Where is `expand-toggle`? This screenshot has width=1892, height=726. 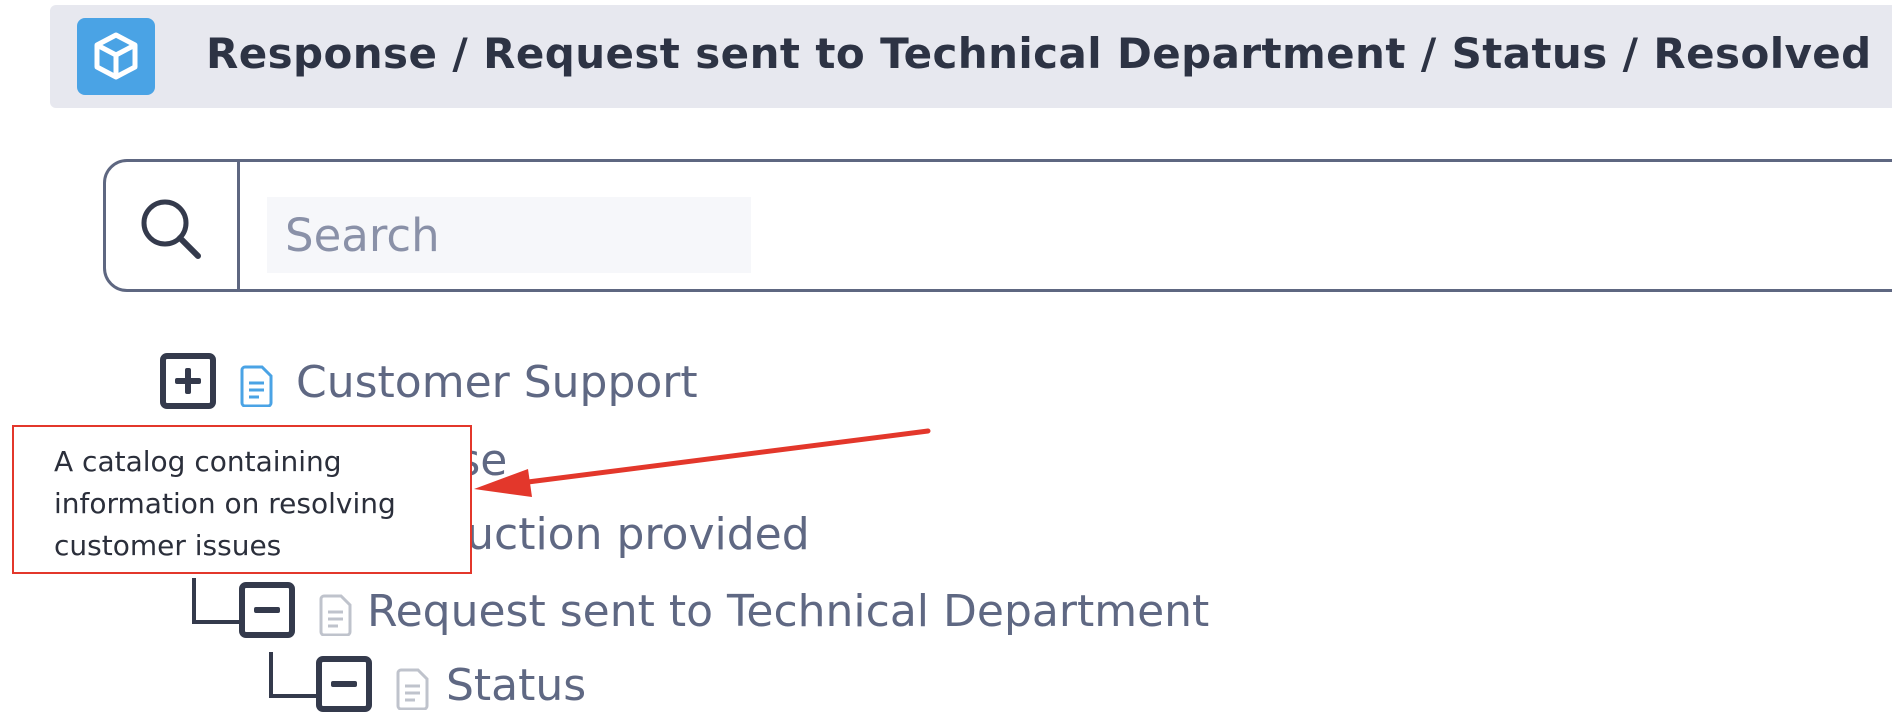 expand-toggle is located at coordinates (188, 381).